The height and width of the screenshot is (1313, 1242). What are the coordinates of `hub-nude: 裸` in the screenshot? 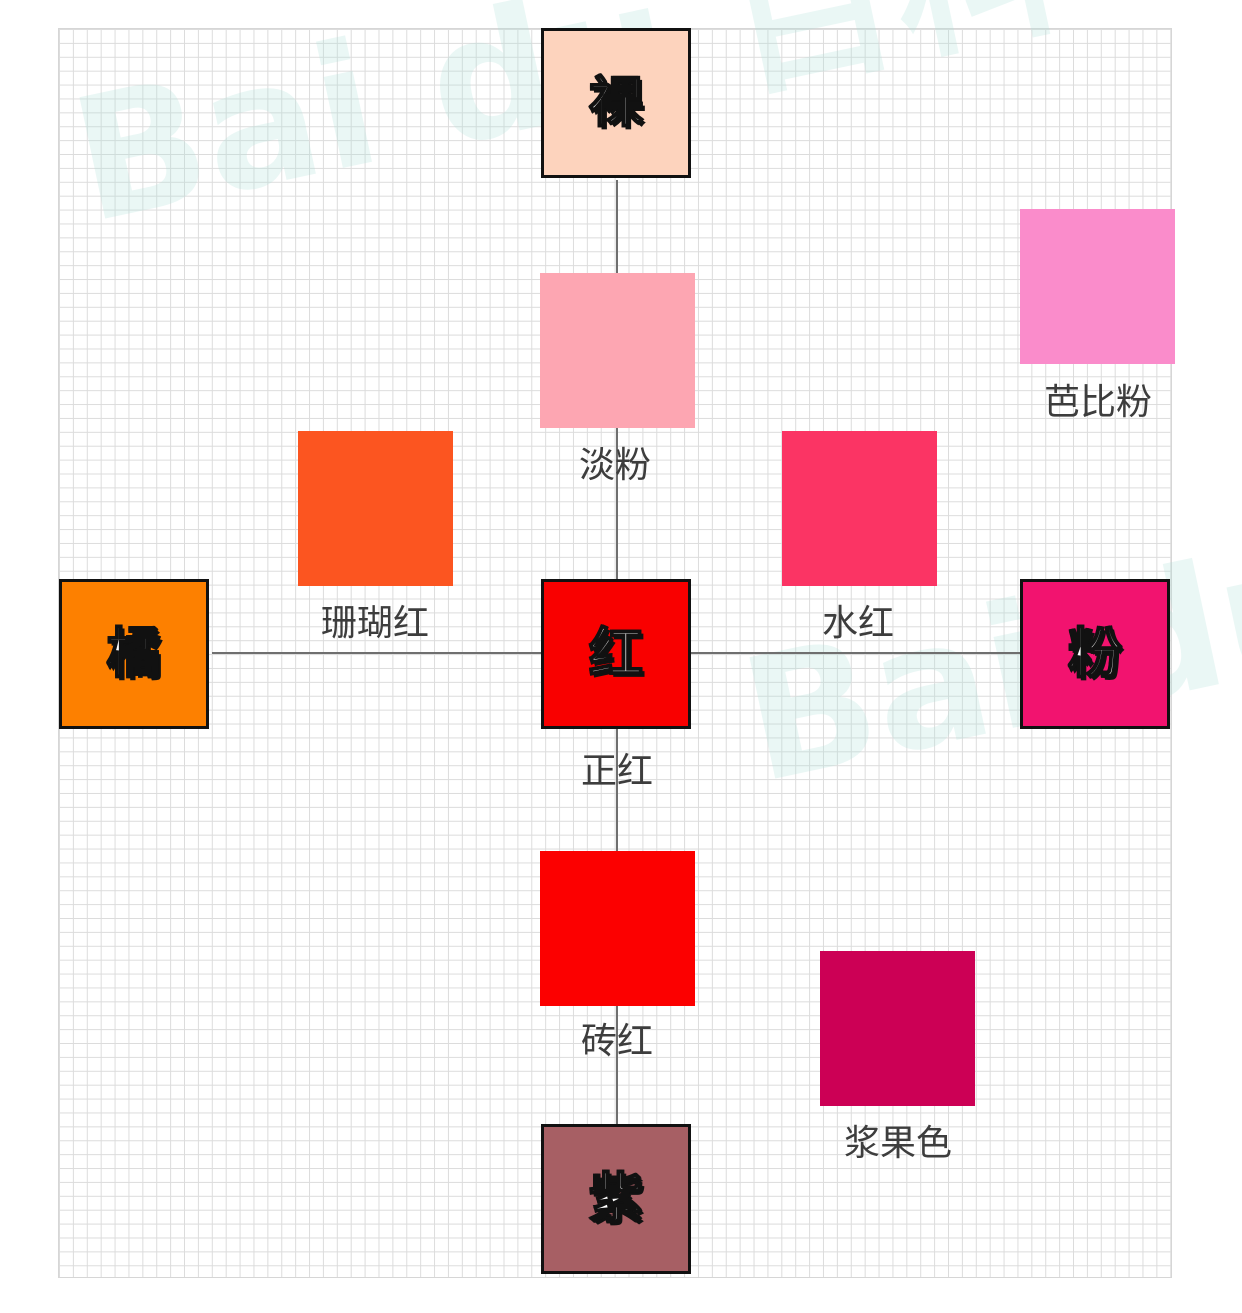 It's located at (616, 103).